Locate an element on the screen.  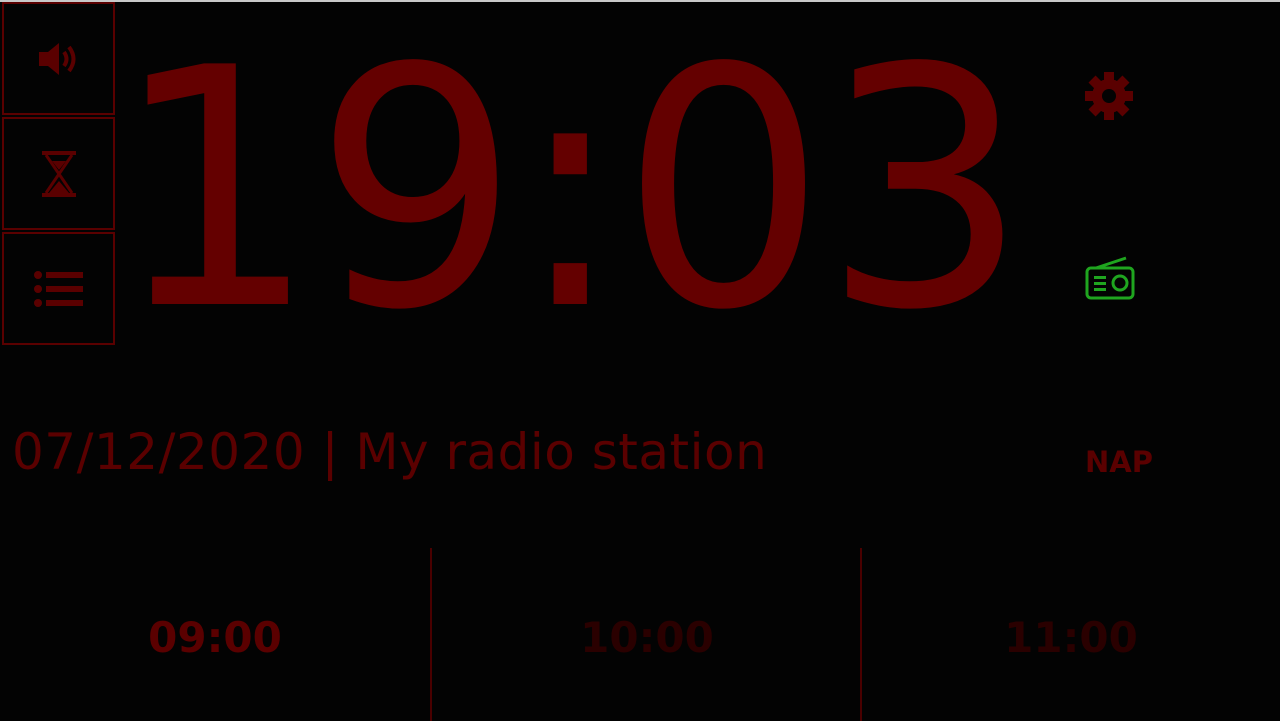
radio-button is located at coordinates (1110, 279).